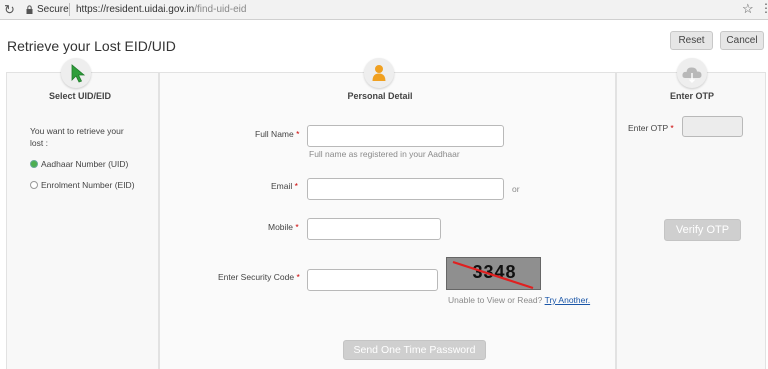 The image size is (768, 369). What do you see at coordinates (374, 229) in the screenshot?
I see `mobile-input` at bounding box center [374, 229].